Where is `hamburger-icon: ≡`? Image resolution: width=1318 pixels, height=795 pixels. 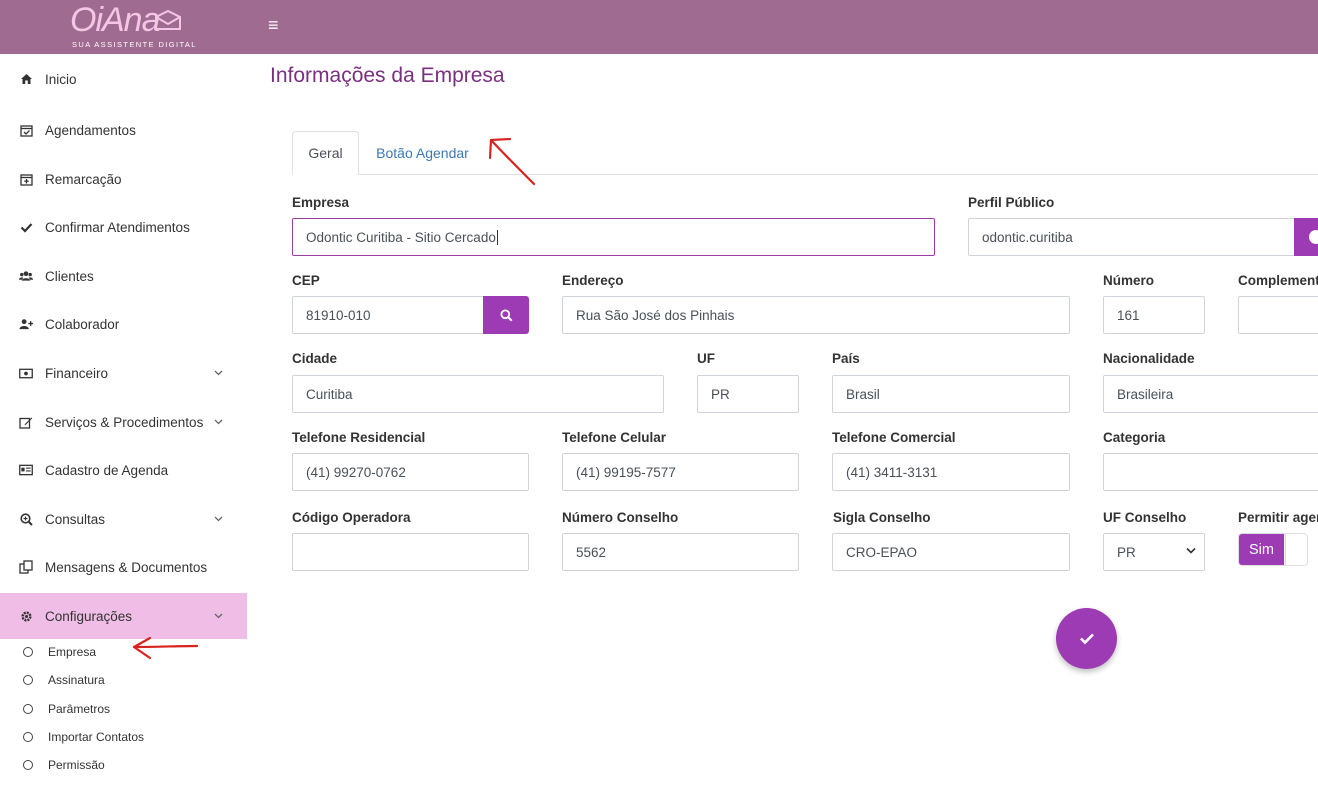
hamburger-icon: ≡ is located at coordinates (273, 25).